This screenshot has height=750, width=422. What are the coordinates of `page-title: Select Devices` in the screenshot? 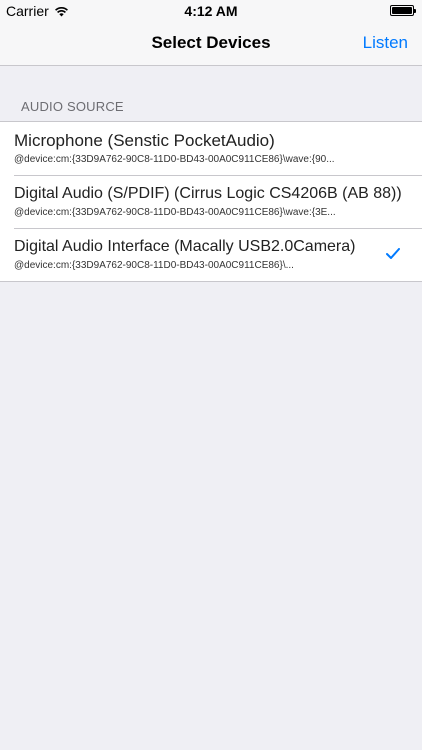 It's located at (211, 42).